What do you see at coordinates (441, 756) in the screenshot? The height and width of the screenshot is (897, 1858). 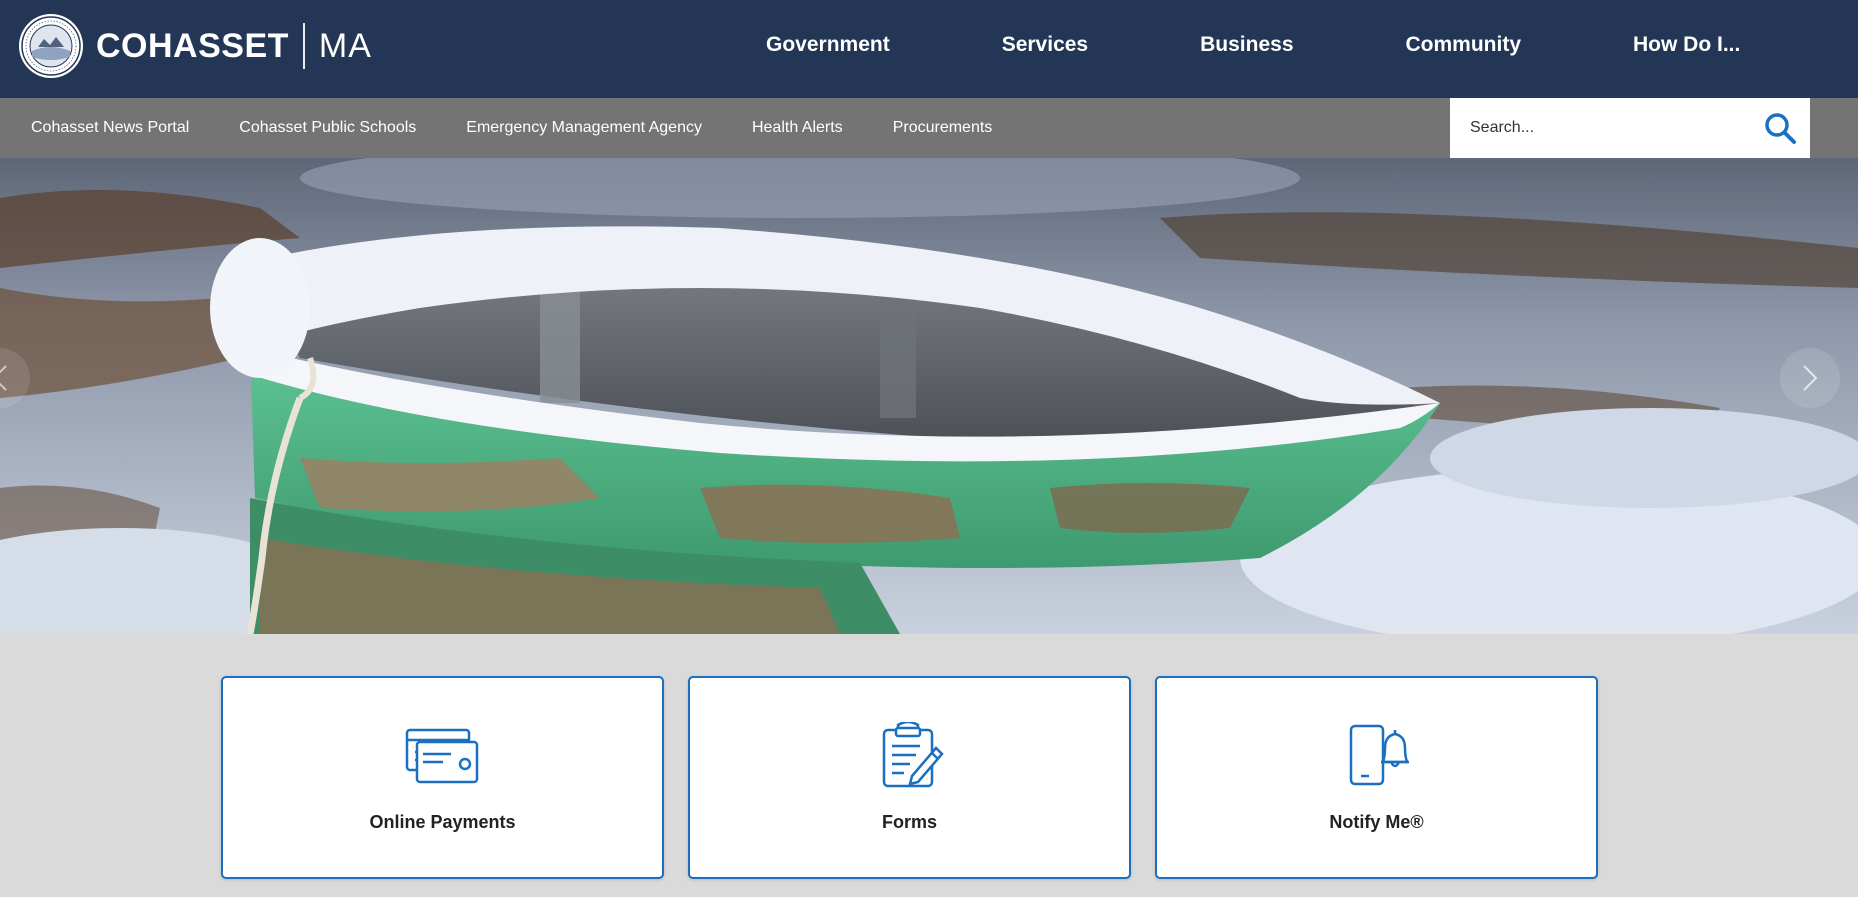 I see `credit-card-icon` at bounding box center [441, 756].